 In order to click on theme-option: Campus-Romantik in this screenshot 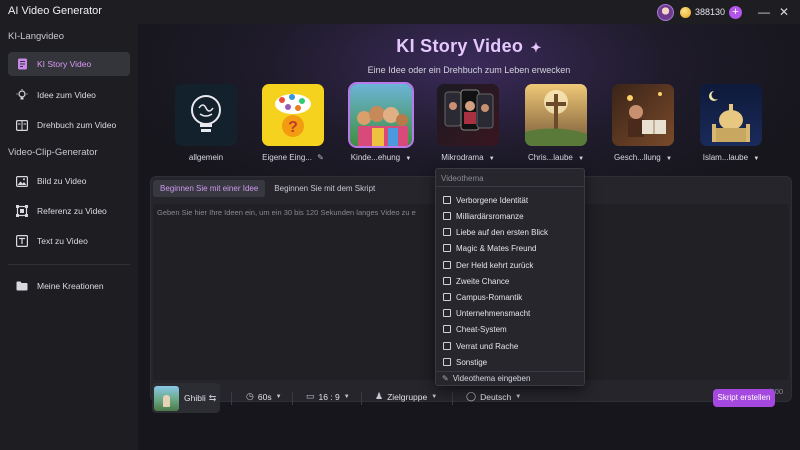, I will do `click(482, 297)`.